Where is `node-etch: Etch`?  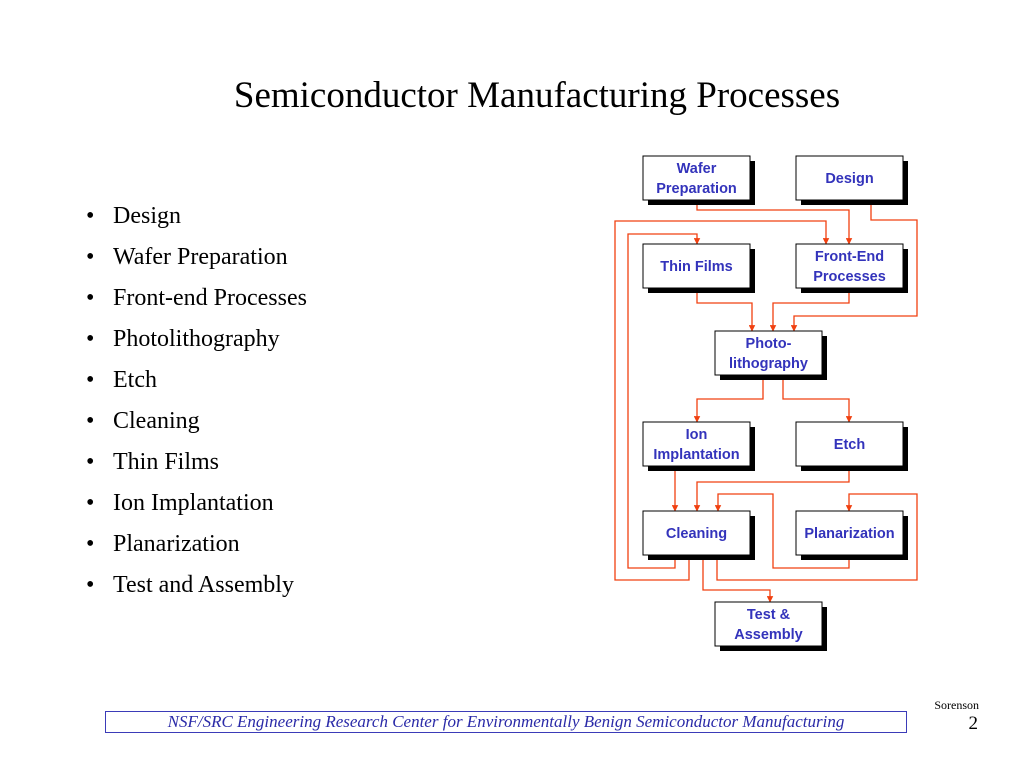
node-etch: Etch is located at coordinates (851, 446).